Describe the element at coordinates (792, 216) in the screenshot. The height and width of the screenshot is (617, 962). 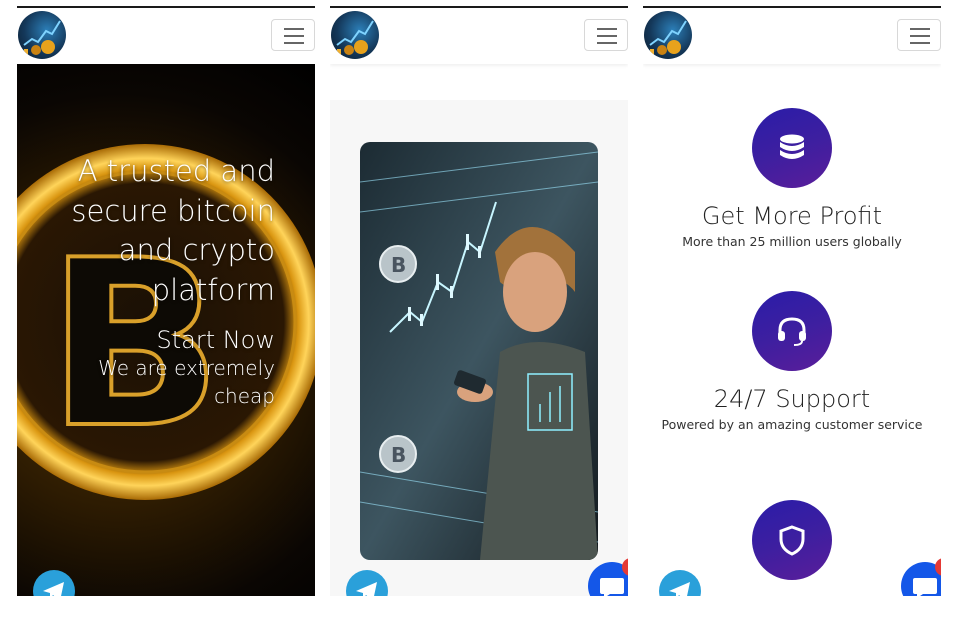
I see `feature-title: Get More Profit` at that location.